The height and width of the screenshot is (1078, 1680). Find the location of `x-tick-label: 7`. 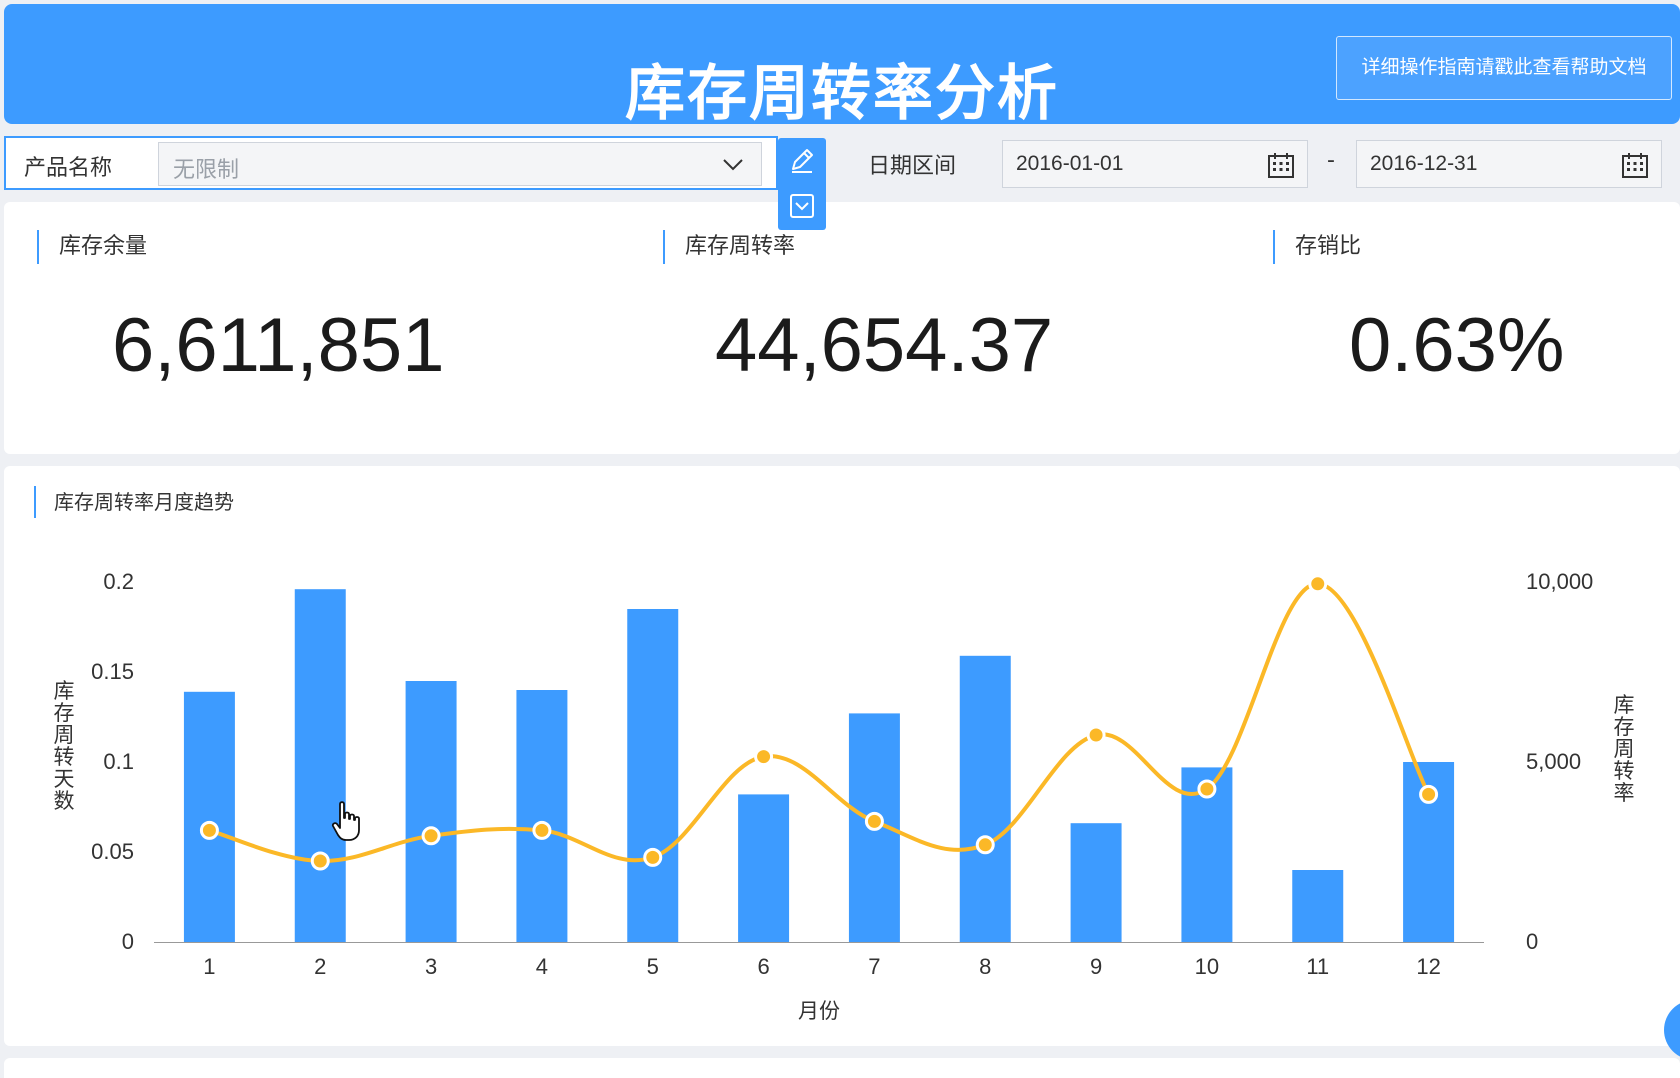

x-tick-label: 7 is located at coordinates (874, 966).